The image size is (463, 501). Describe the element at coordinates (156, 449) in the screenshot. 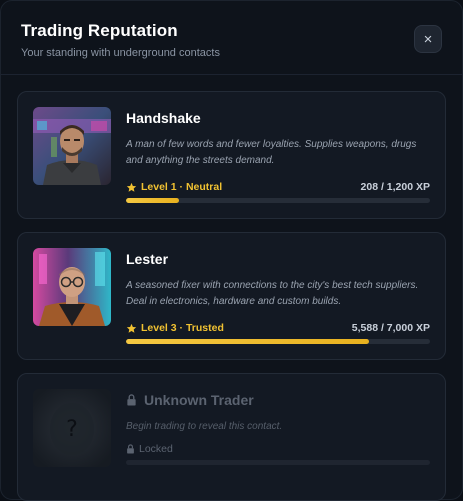

I see `locked-label: Locked` at that location.